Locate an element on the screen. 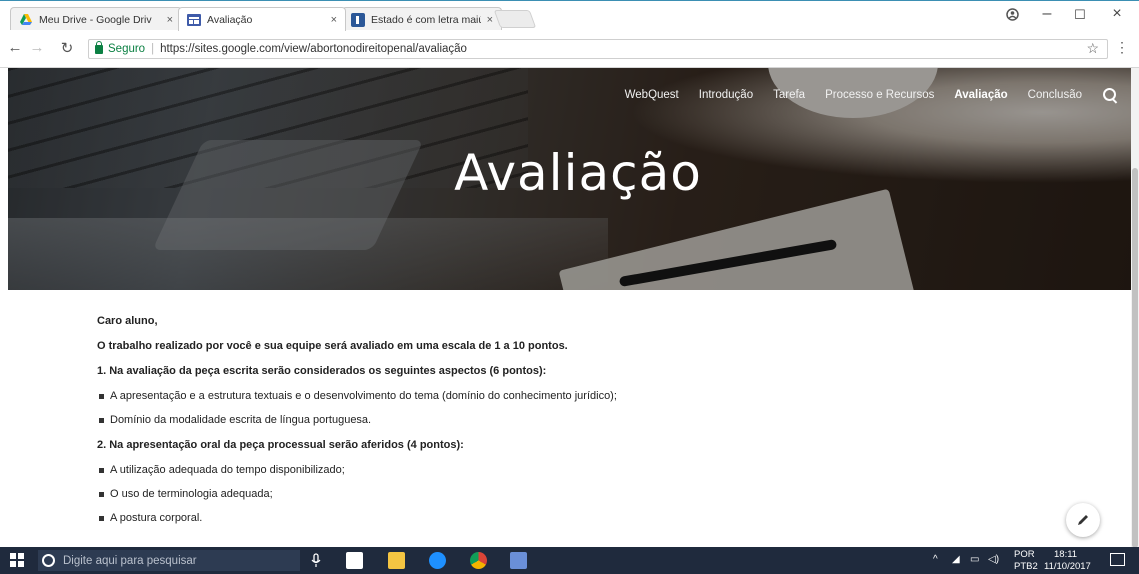  volume-icon: ◁) is located at coordinates (993, 559).